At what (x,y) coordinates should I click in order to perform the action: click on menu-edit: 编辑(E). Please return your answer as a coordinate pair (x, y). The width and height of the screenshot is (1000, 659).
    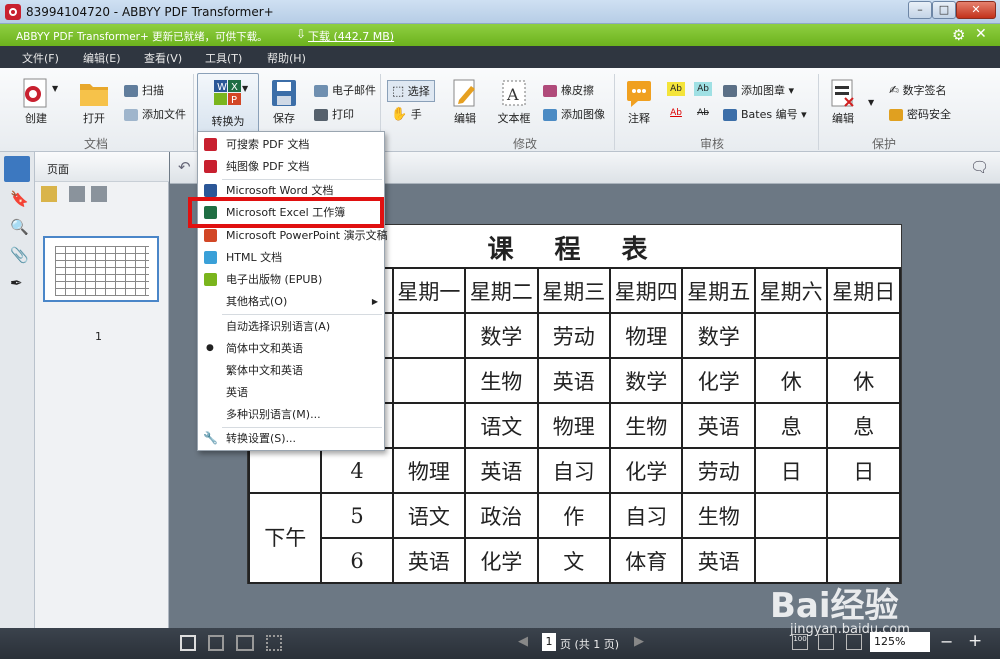
    Looking at the image, I should click on (102, 58).